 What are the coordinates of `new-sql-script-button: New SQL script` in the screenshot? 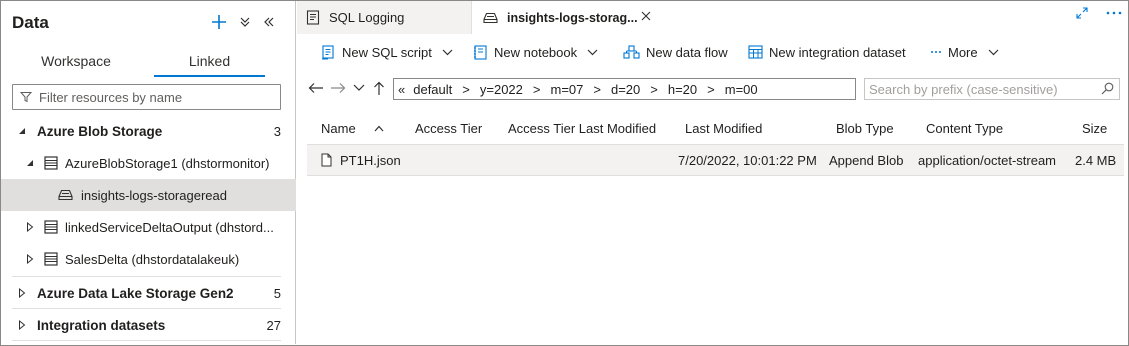 It's located at (387, 52).